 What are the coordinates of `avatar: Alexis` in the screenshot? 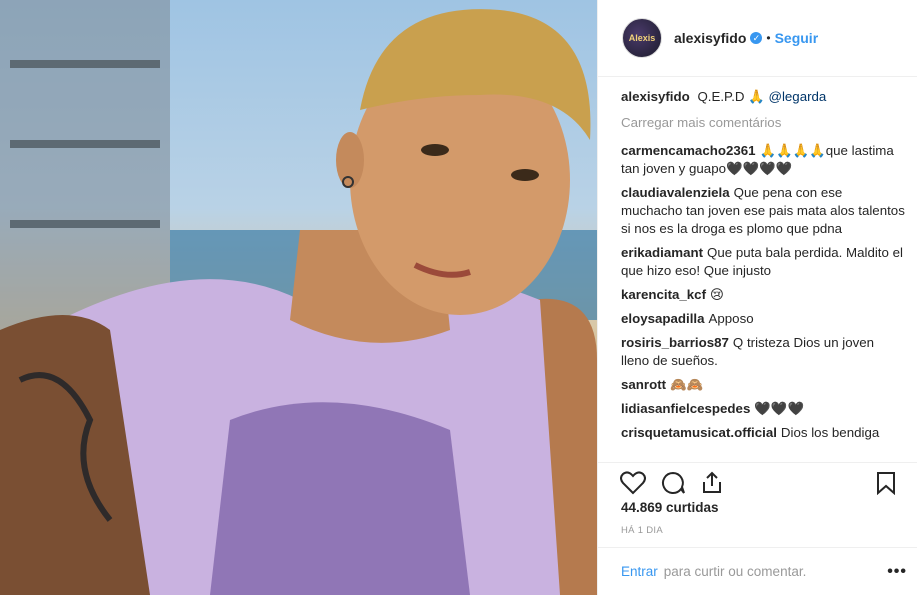 It's located at (642, 38).